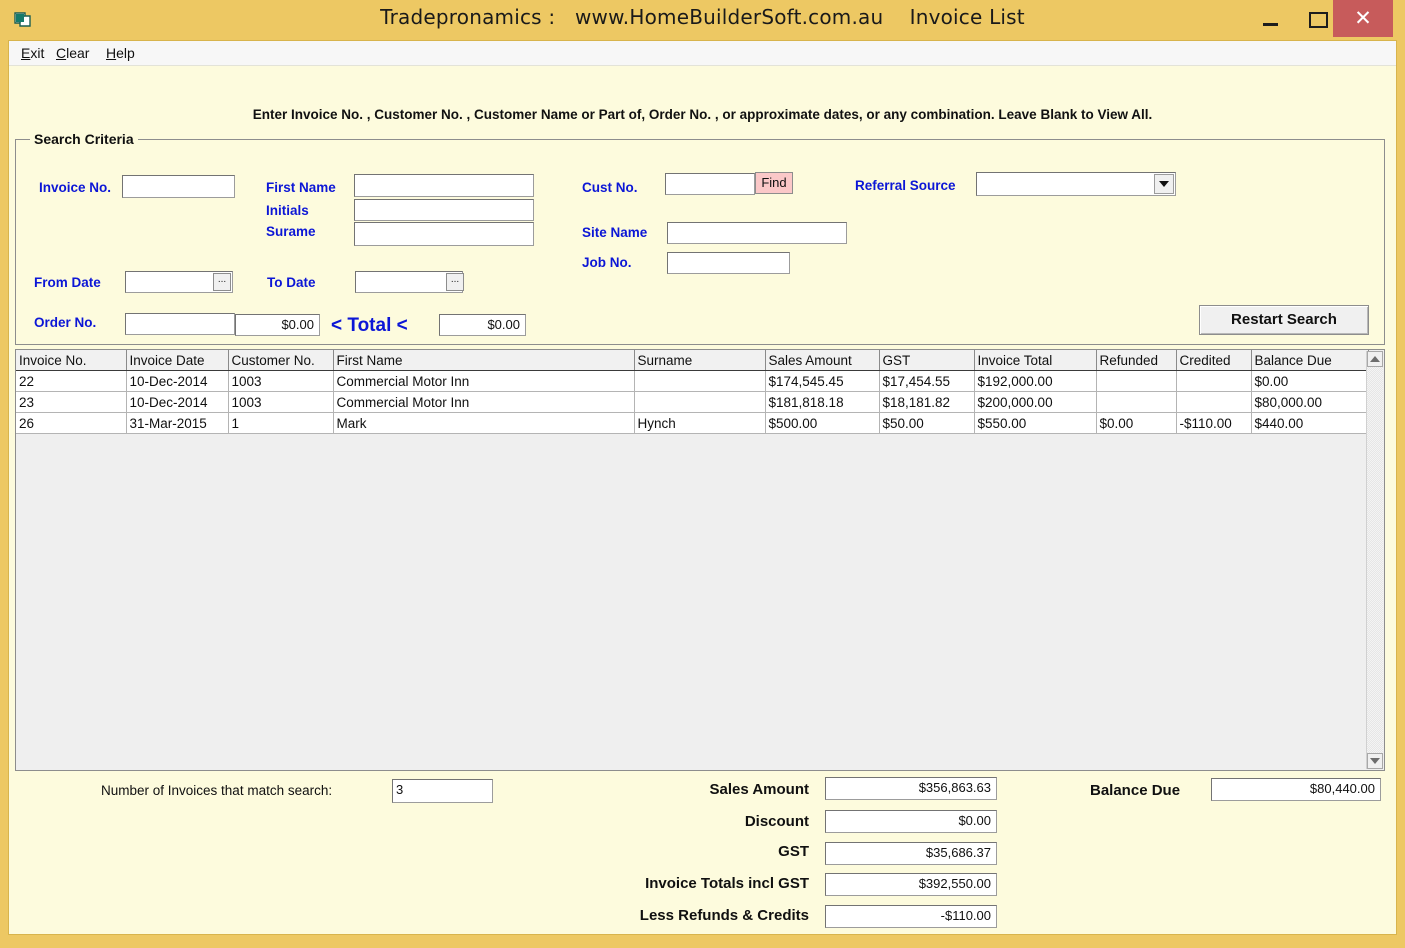 The image size is (1405, 948). What do you see at coordinates (927, 423) in the screenshot?
I see `cell-gst: $50.00` at bounding box center [927, 423].